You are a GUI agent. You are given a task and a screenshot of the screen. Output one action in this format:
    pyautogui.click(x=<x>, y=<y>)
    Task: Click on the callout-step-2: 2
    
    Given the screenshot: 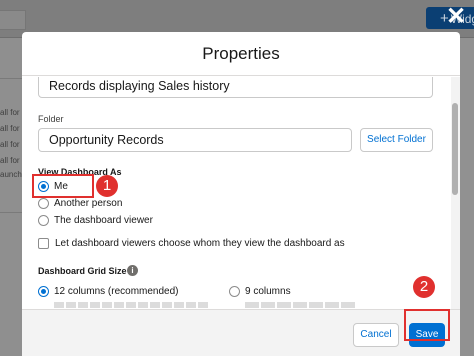 What is the action you would take?
    pyautogui.click(x=424, y=287)
    